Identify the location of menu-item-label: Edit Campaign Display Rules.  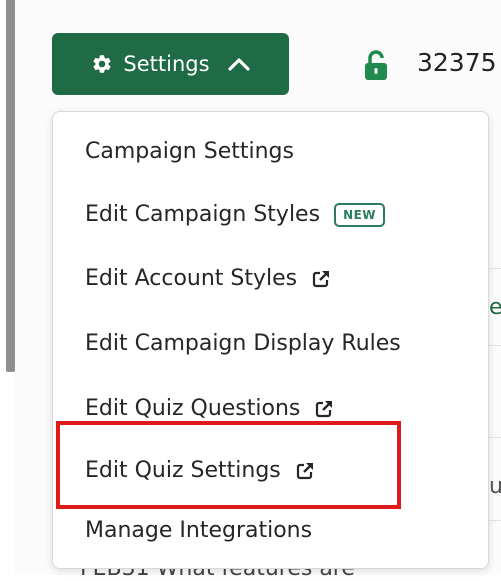
(243, 343).